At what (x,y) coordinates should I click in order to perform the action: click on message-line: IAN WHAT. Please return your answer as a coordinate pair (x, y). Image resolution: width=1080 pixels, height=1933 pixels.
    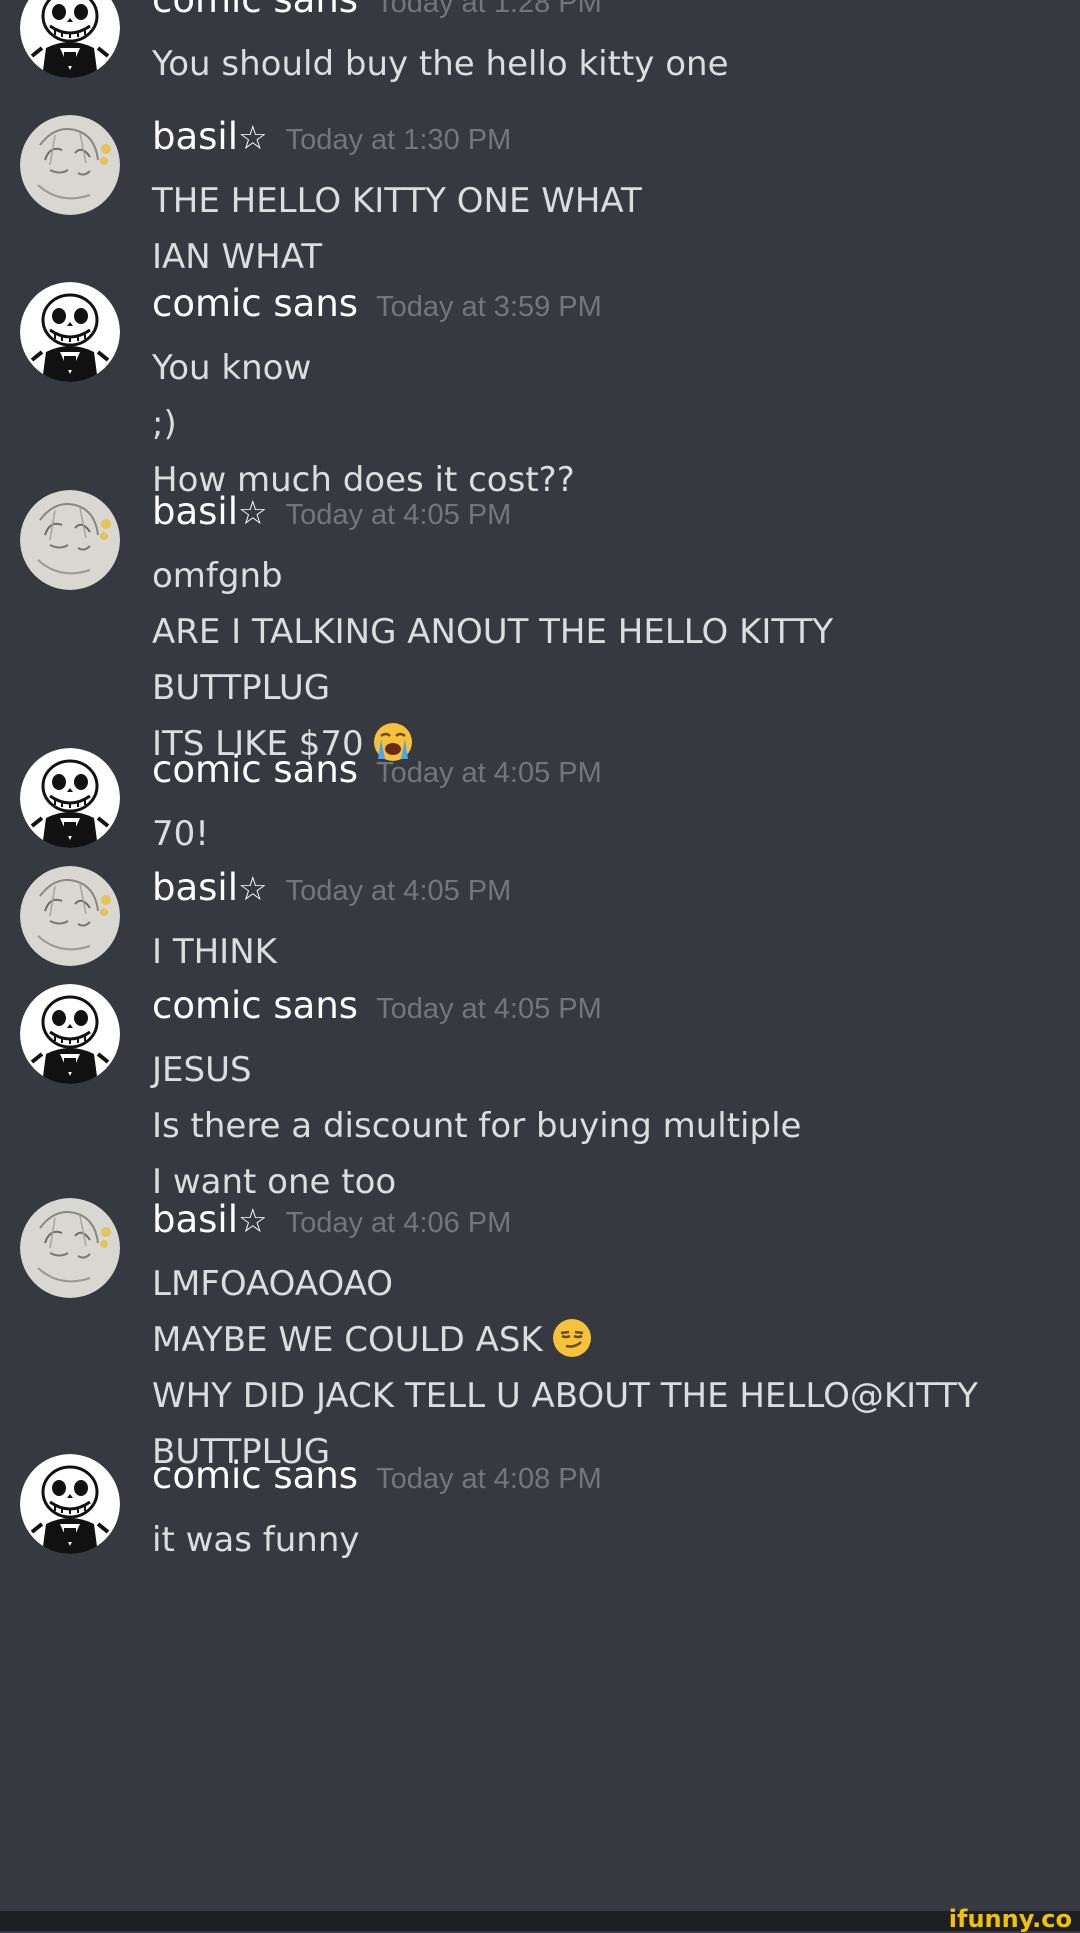
    Looking at the image, I should click on (397, 257).